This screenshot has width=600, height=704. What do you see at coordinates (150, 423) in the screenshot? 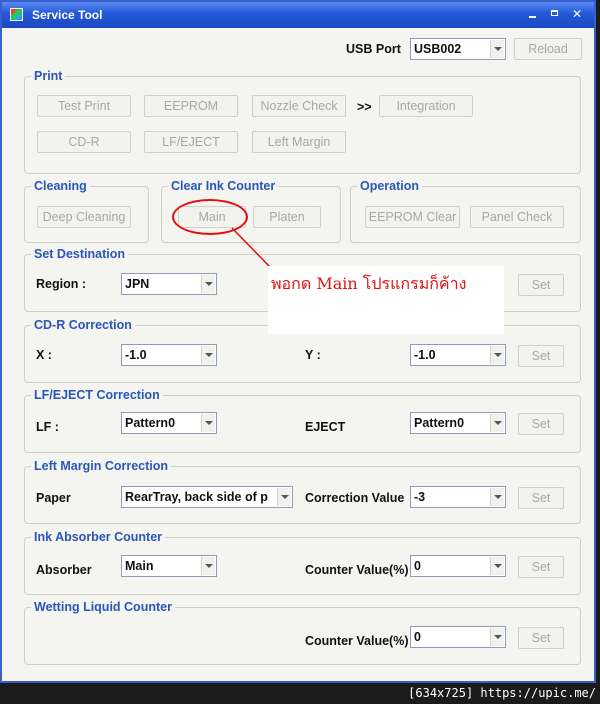
I see `lf-value: Pattern0` at bounding box center [150, 423].